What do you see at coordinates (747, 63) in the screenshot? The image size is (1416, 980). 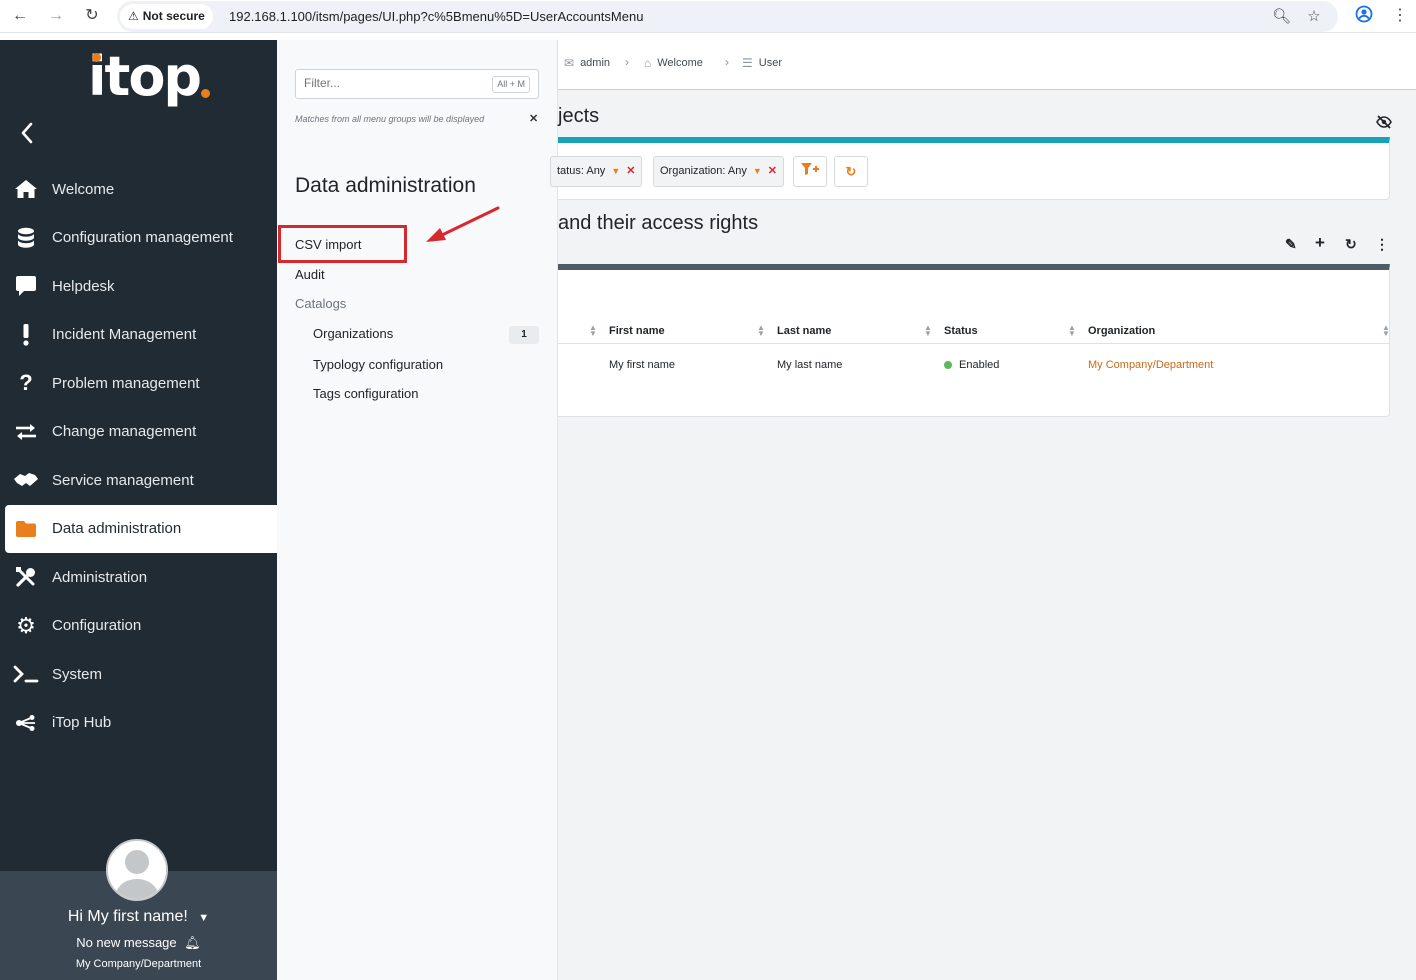 I see `list-icon: ☰` at bounding box center [747, 63].